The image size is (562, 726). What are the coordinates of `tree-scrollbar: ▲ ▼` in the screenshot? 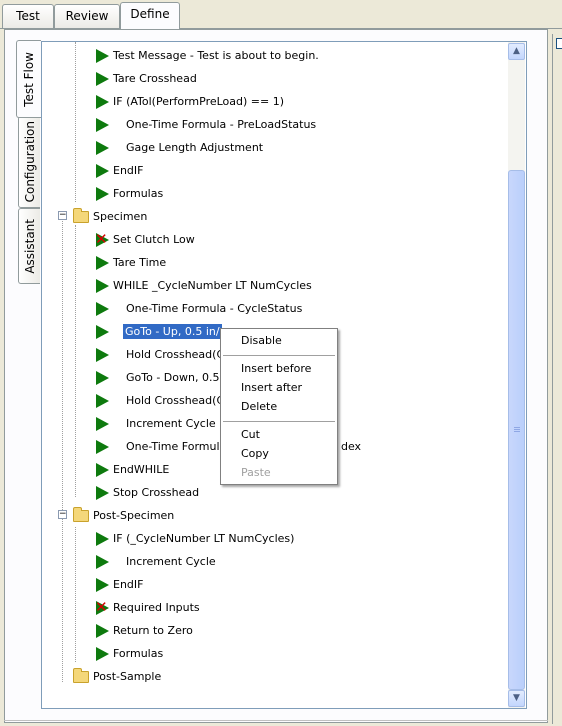 It's located at (516, 375).